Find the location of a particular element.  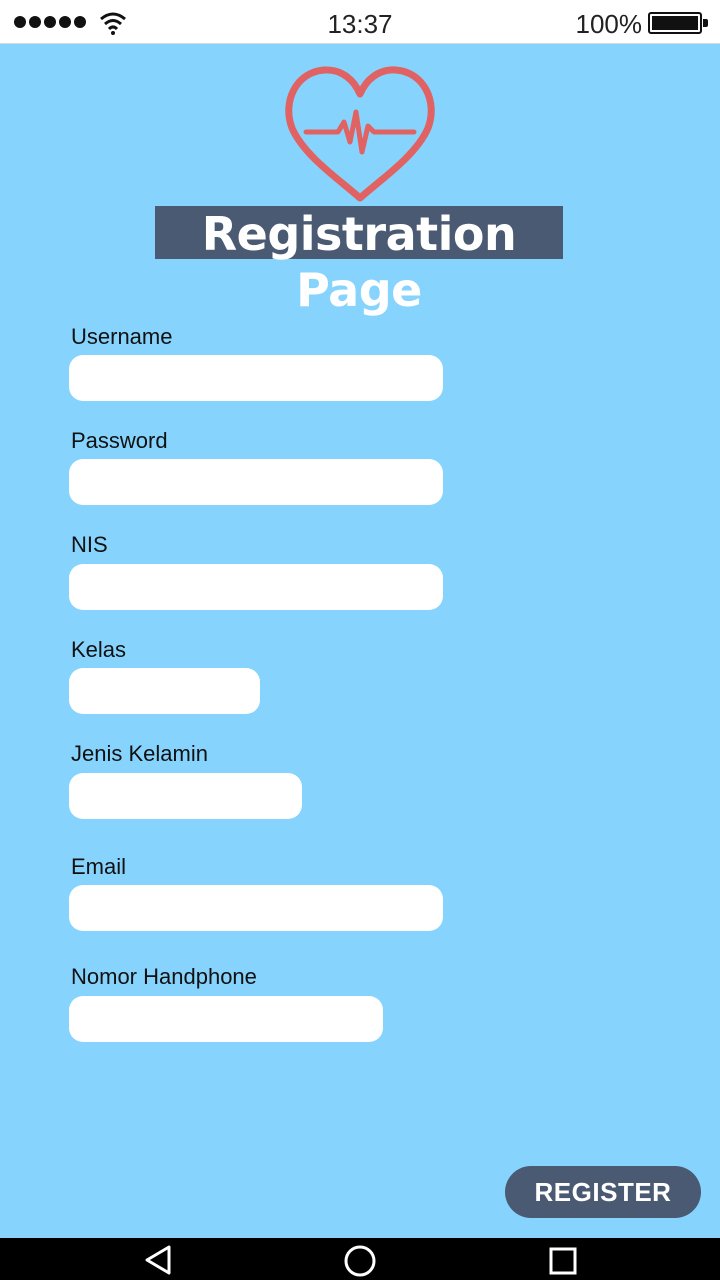

home-circle-icon is located at coordinates (360, 1261).